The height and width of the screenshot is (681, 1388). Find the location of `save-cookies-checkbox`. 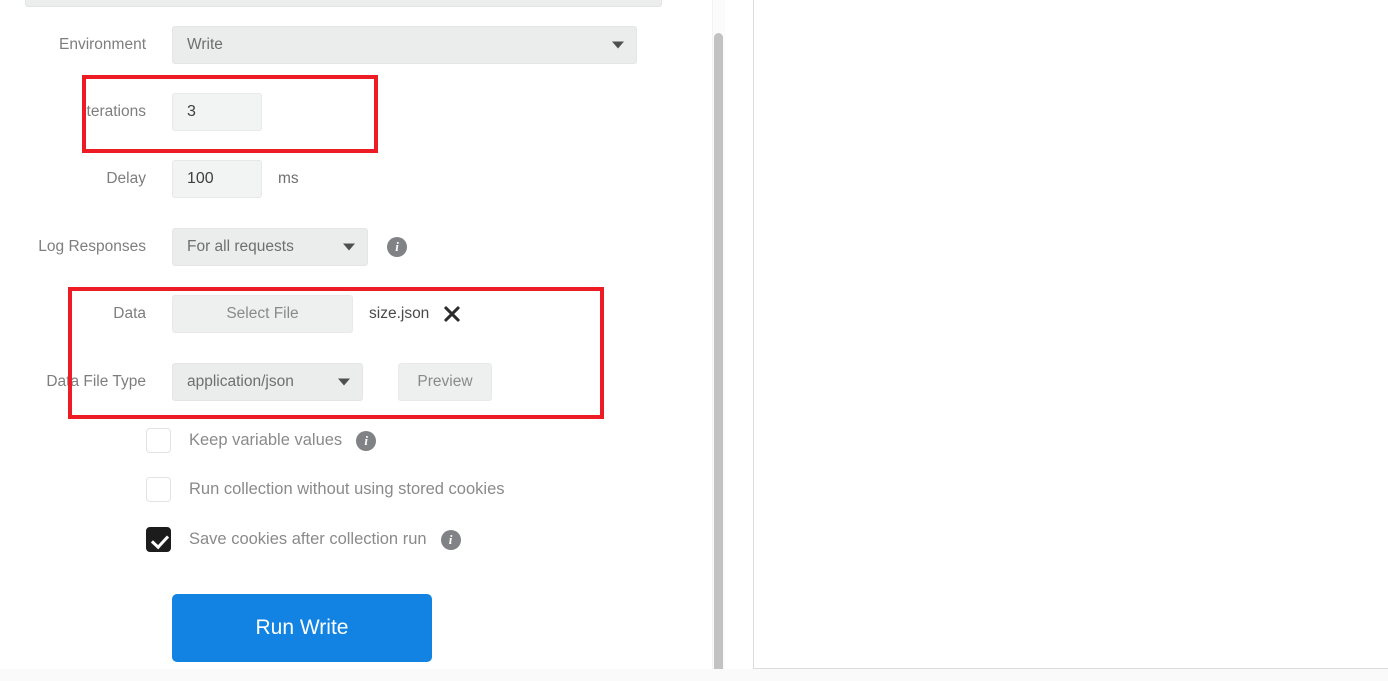

save-cookies-checkbox is located at coordinates (158, 539).